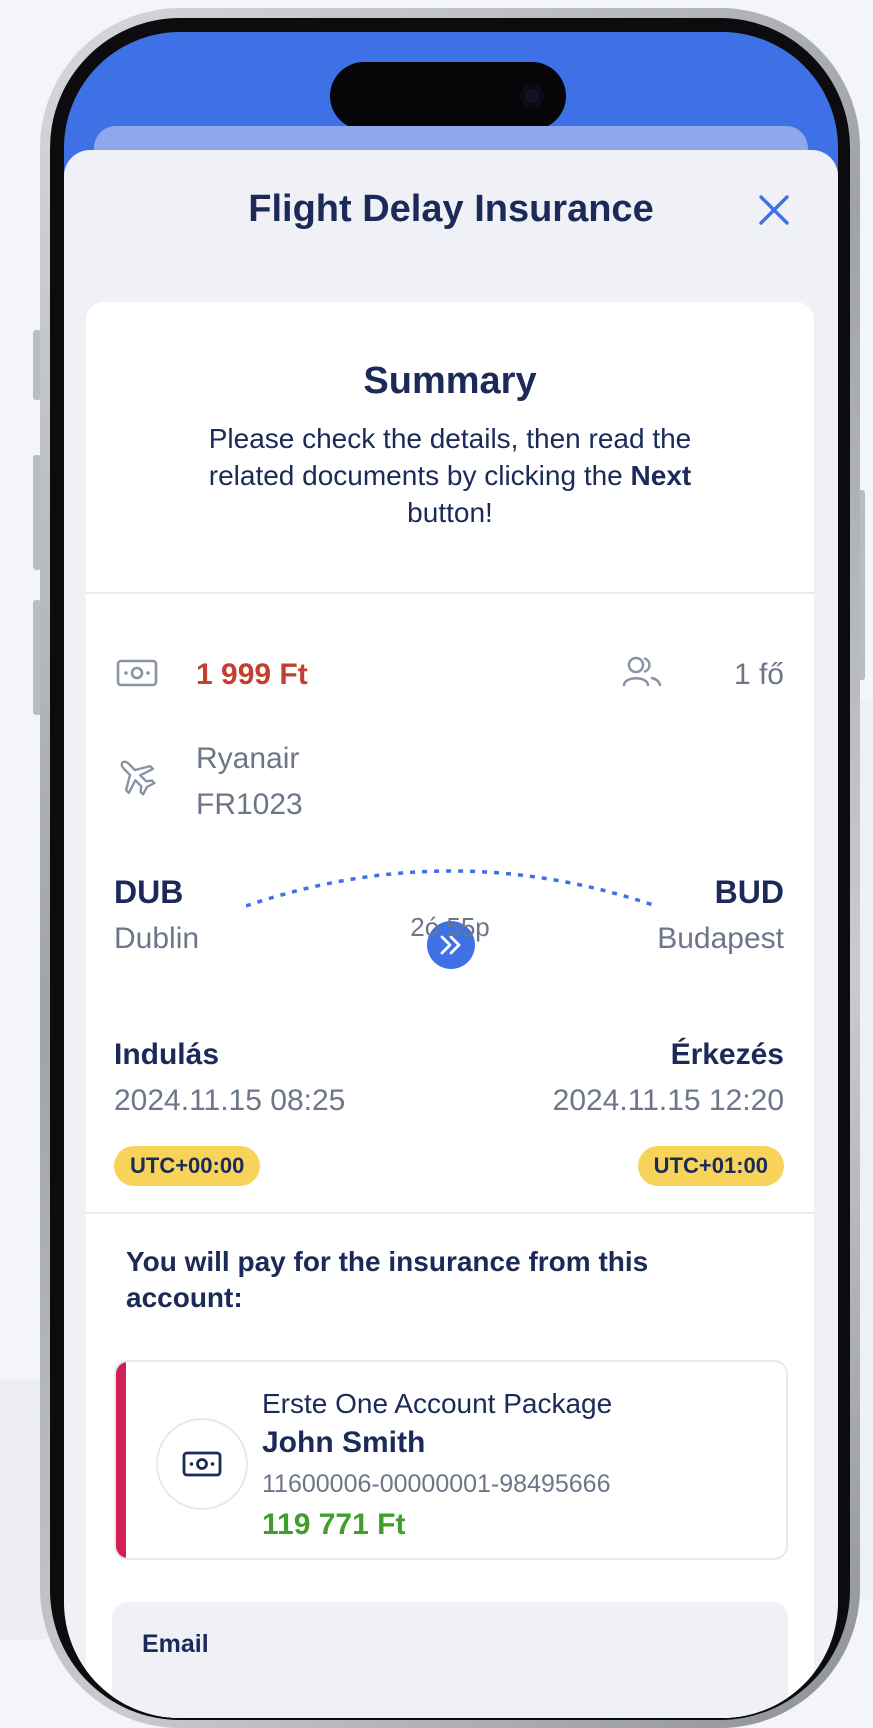  Describe the element at coordinates (758, 674) in the screenshot. I see `persons-count: 1 fő` at that location.